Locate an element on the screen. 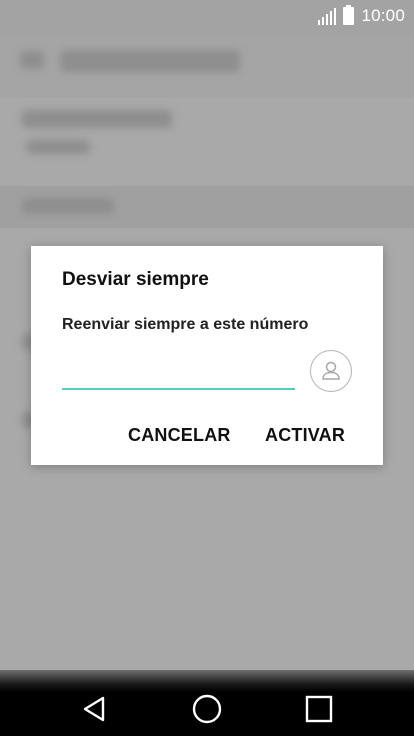 This screenshot has width=414, height=736. contact-picker-icon is located at coordinates (331, 370).